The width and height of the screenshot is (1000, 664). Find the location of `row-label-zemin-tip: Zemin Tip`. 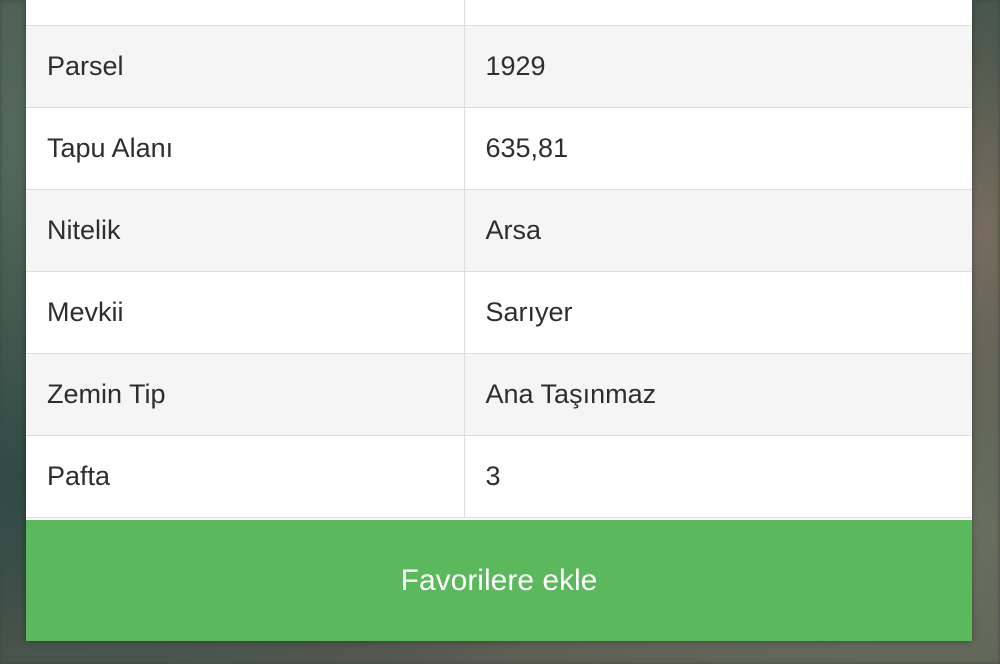

row-label-zemin-tip: Zemin Tip is located at coordinates (245, 394).